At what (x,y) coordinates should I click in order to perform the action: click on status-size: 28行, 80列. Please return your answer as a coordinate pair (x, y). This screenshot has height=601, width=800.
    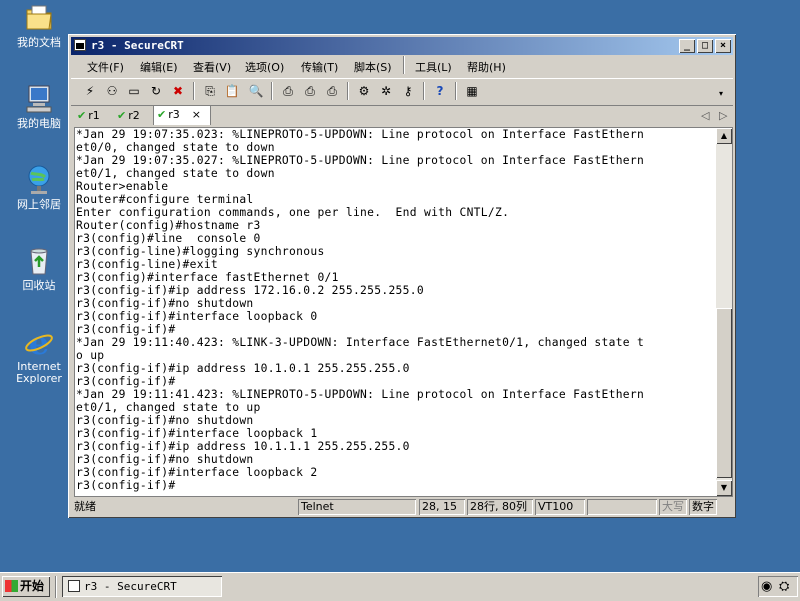
    Looking at the image, I should click on (500, 507).